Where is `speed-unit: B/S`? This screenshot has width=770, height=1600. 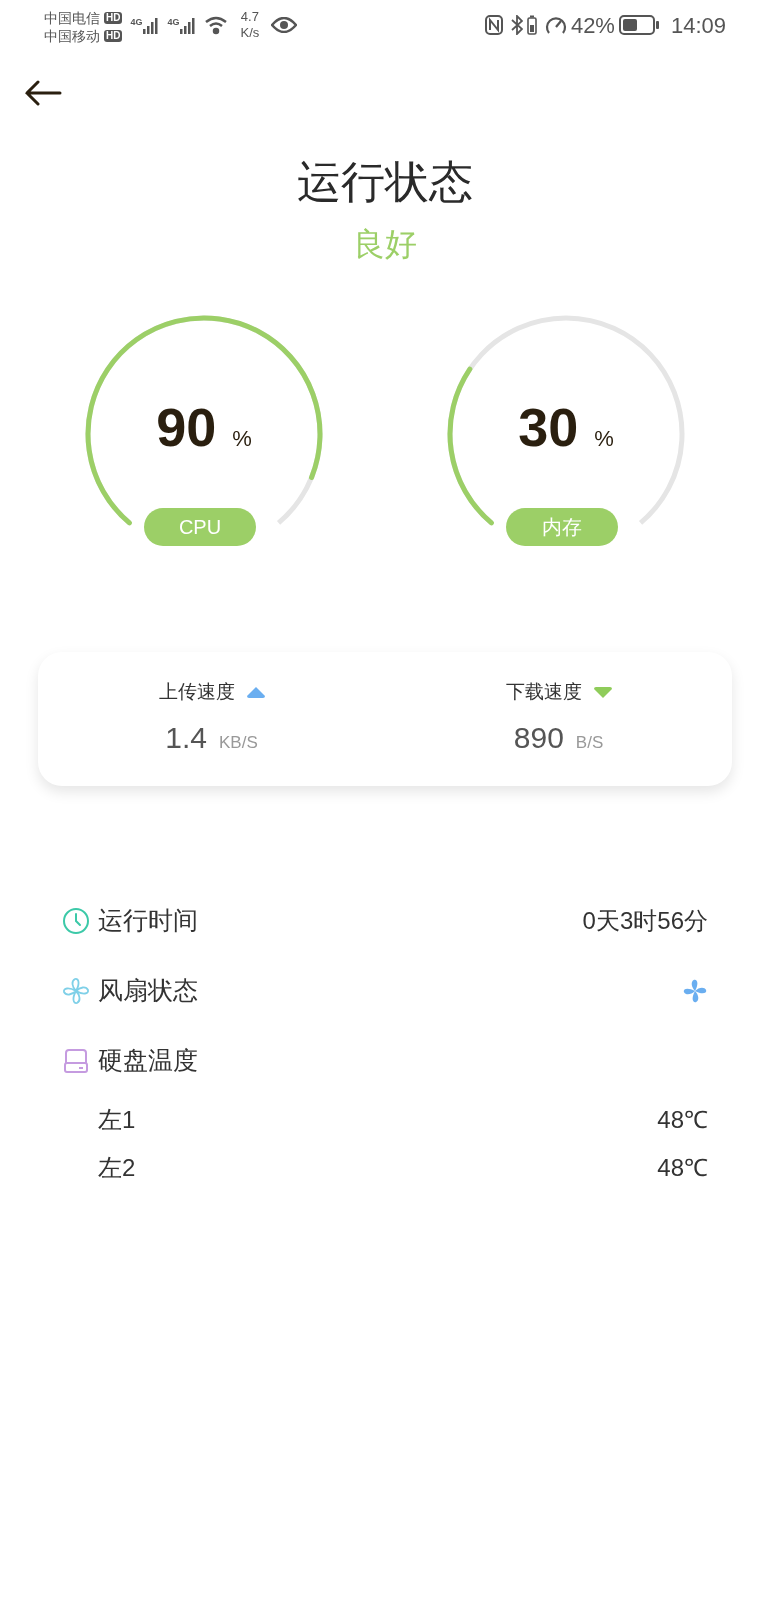
speed-unit: B/S is located at coordinates (589, 742).